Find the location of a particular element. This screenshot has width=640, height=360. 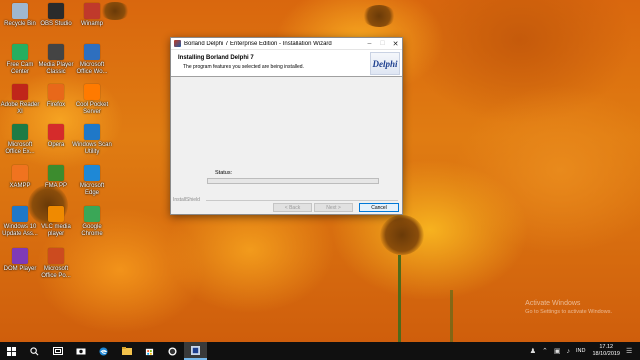

dialog-footer: InstallShield < Back Next > Cancel is located at coordinates (286, 205).